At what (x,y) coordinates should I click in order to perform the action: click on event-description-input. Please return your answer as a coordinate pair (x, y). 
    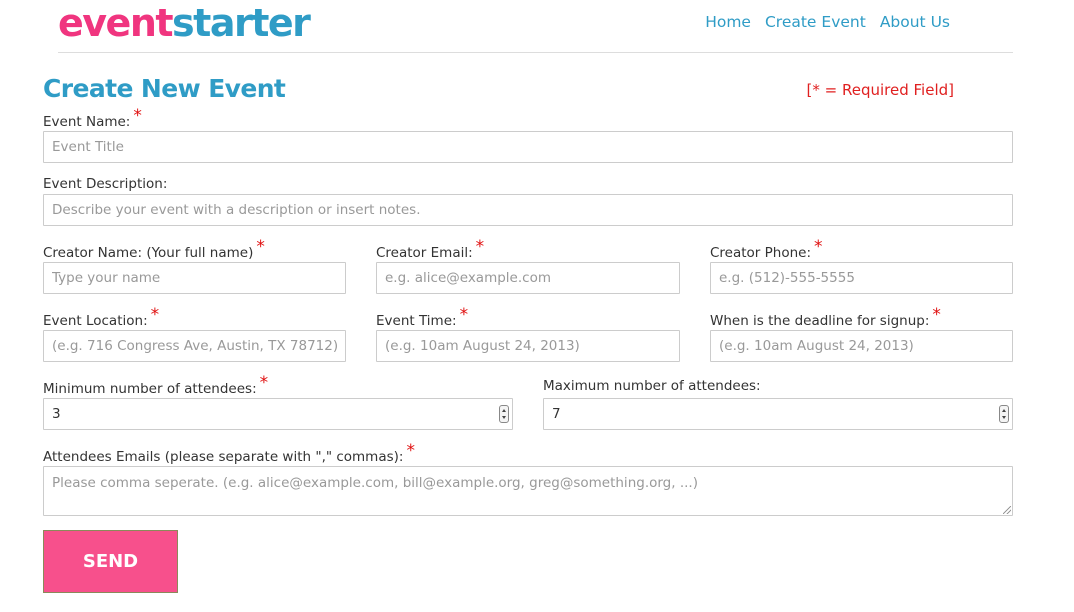
    Looking at the image, I should click on (528, 210).